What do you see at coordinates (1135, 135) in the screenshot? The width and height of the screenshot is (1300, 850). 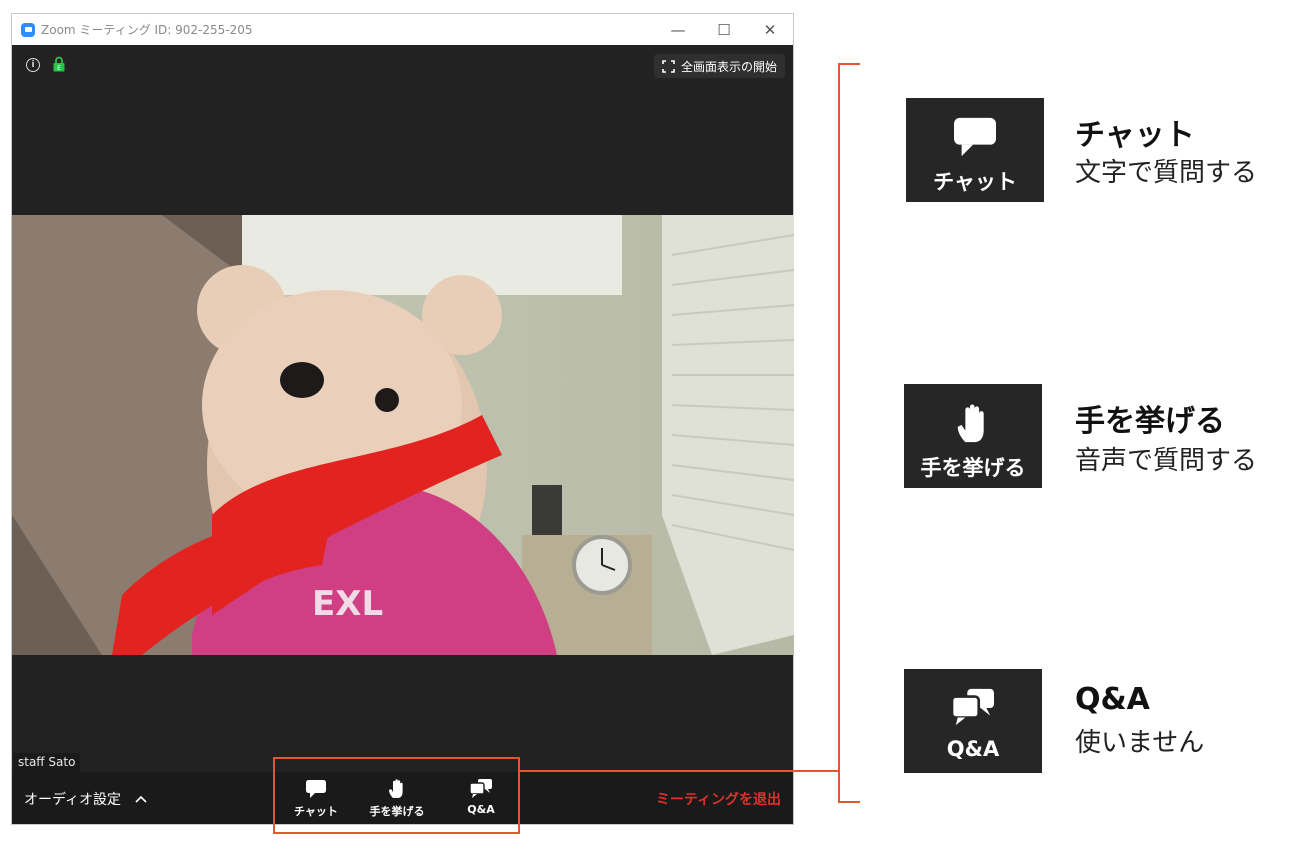 I see `callout-chat-title: チャット` at bounding box center [1135, 135].